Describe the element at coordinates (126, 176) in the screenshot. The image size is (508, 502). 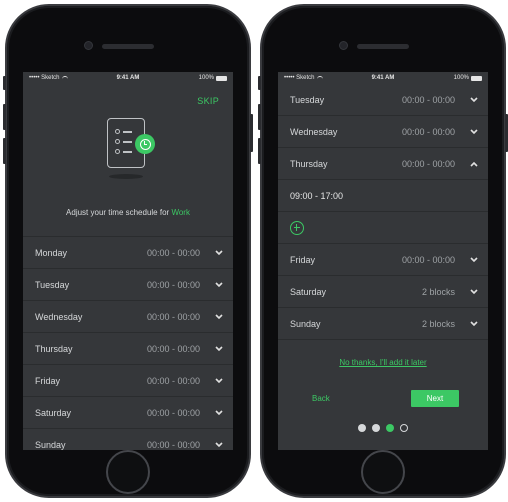
I see `illustration-shadow` at that location.